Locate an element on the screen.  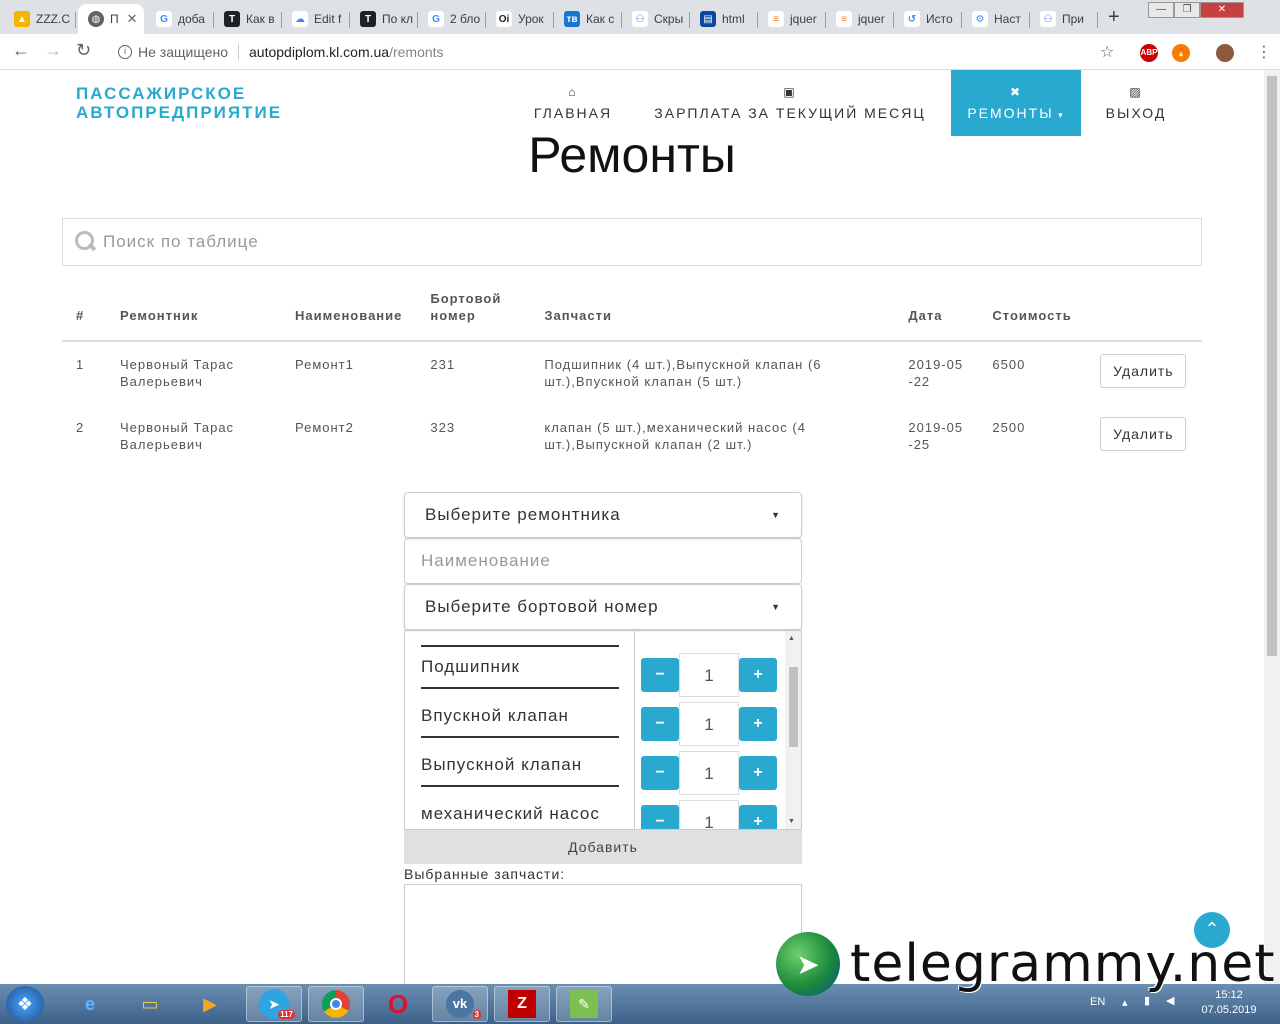
info-icon: i is located at coordinates (125, 52).